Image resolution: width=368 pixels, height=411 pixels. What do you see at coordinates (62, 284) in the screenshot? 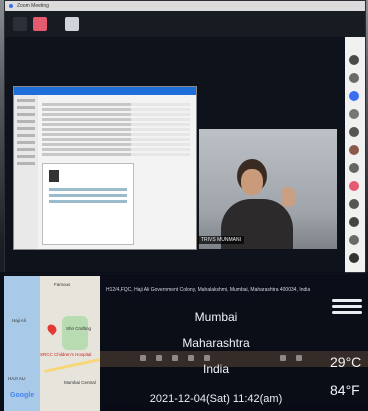
I see `map-label: Famous` at bounding box center [62, 284].